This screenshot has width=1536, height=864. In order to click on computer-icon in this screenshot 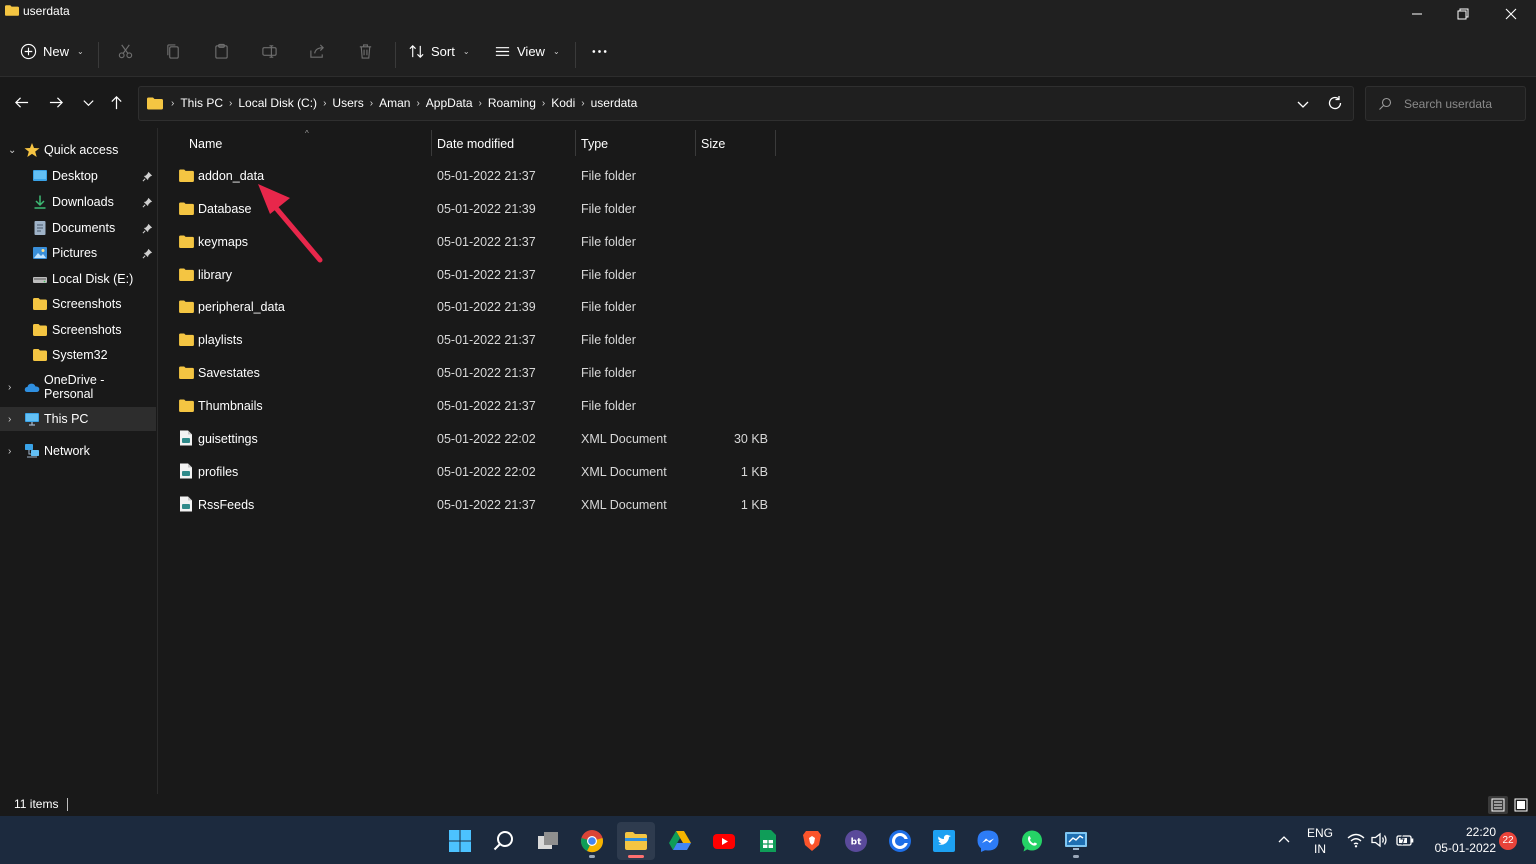, I will do `click(32, 419)`.